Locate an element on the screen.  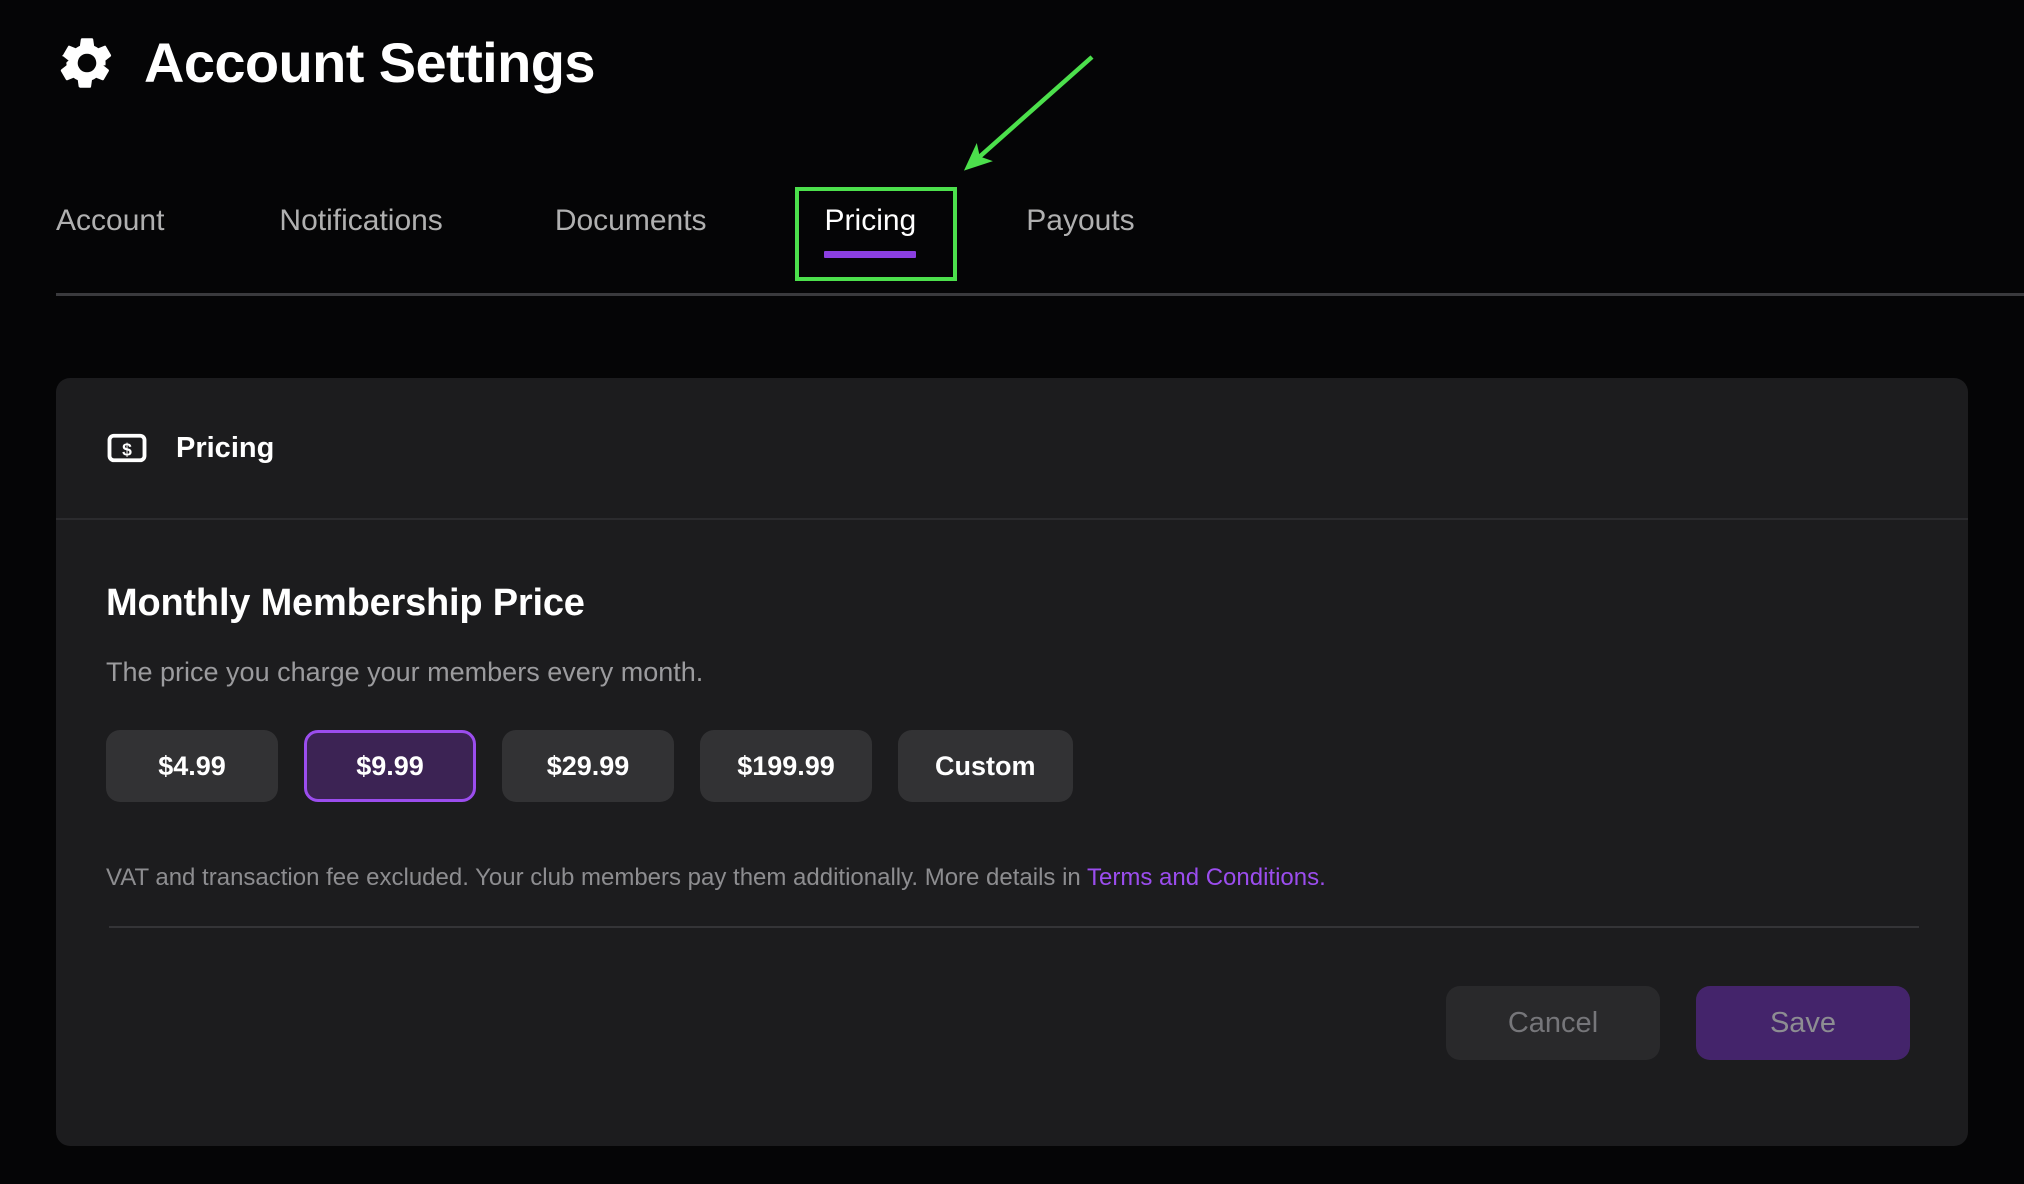
price-option-label: Custom is located at coordinates (985, 765).